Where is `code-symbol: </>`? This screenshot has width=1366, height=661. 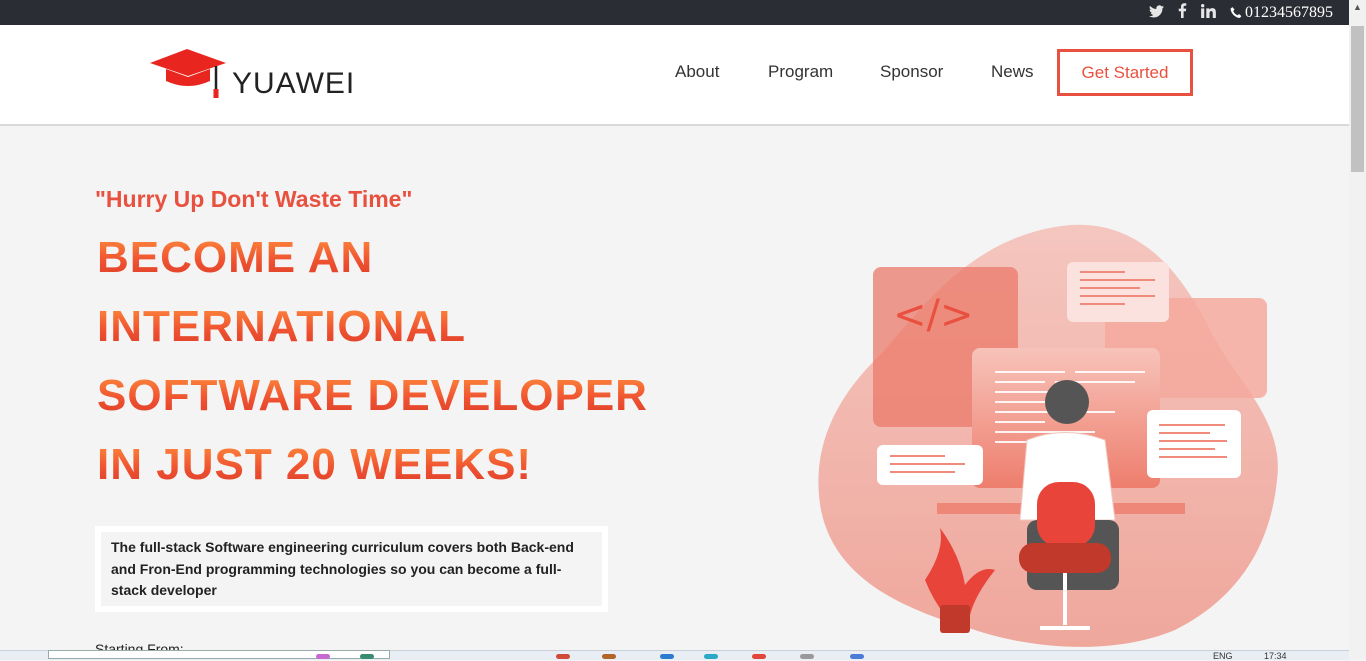 code-symbol: </> is located at coordinates (933, 315).